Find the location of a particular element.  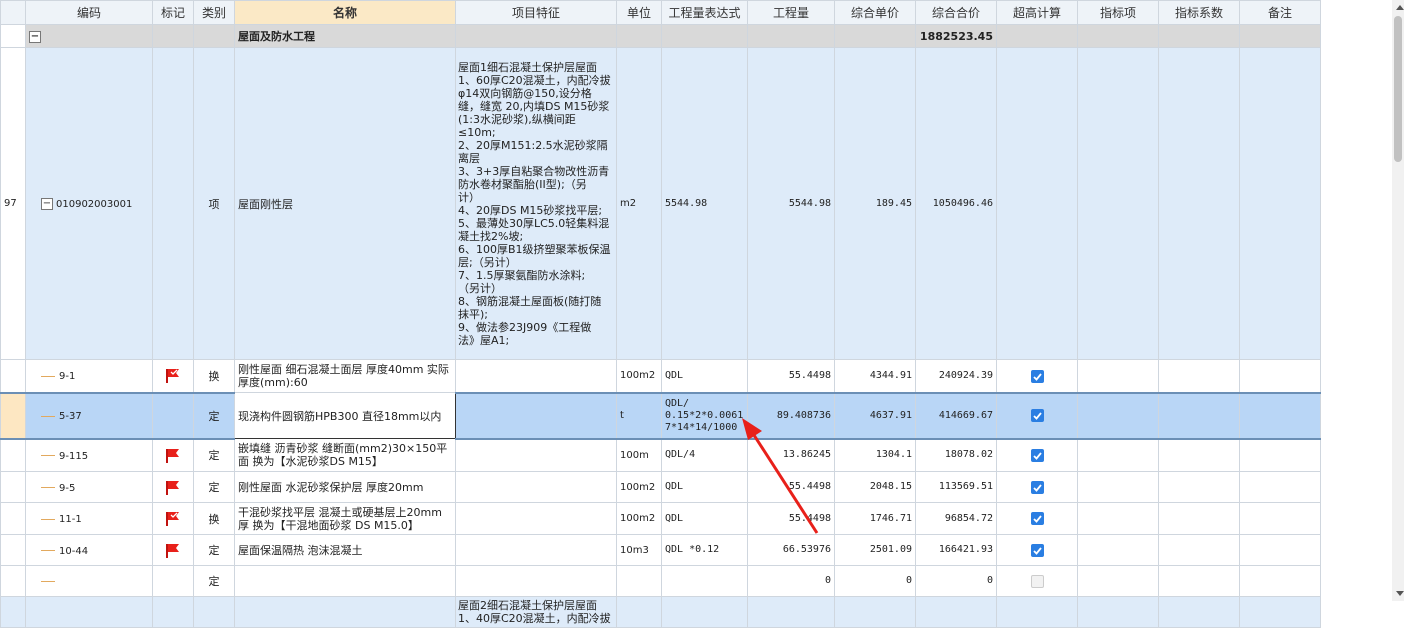

bill-item-row-next: 屋面2细石混凝土保护层屋面 1、40厚C20混凝土，内配冷拔 is located at coordinates (660, 612).